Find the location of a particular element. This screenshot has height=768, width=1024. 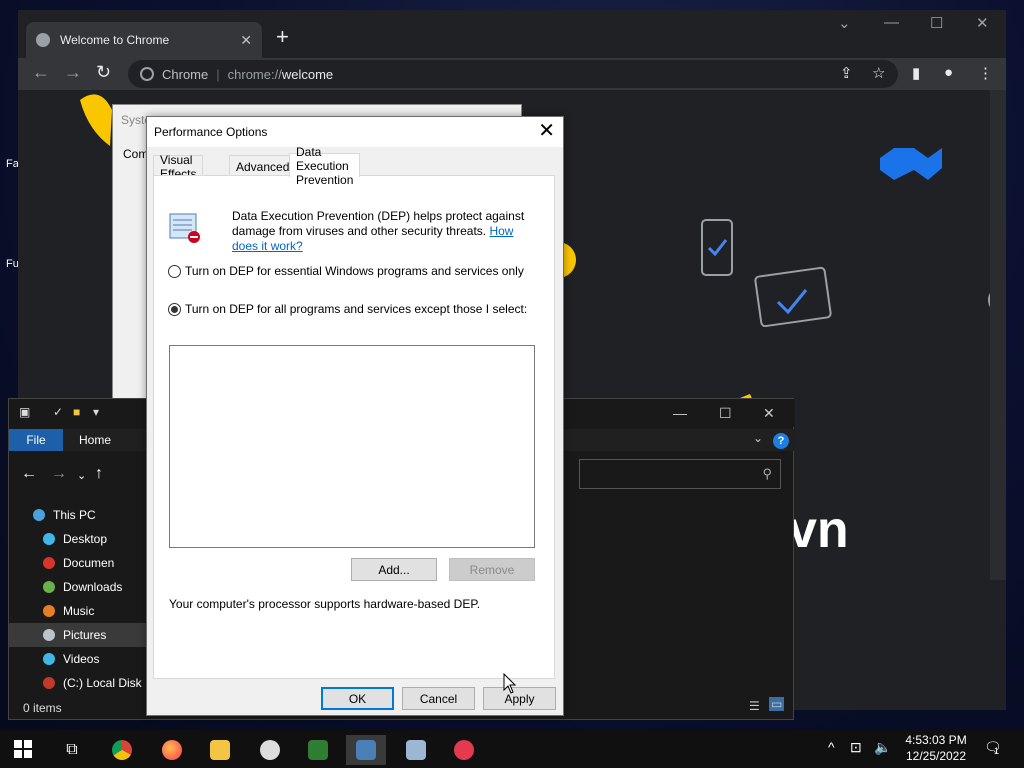

menu-icon: ⋮ is located at coordinates (985, 73).